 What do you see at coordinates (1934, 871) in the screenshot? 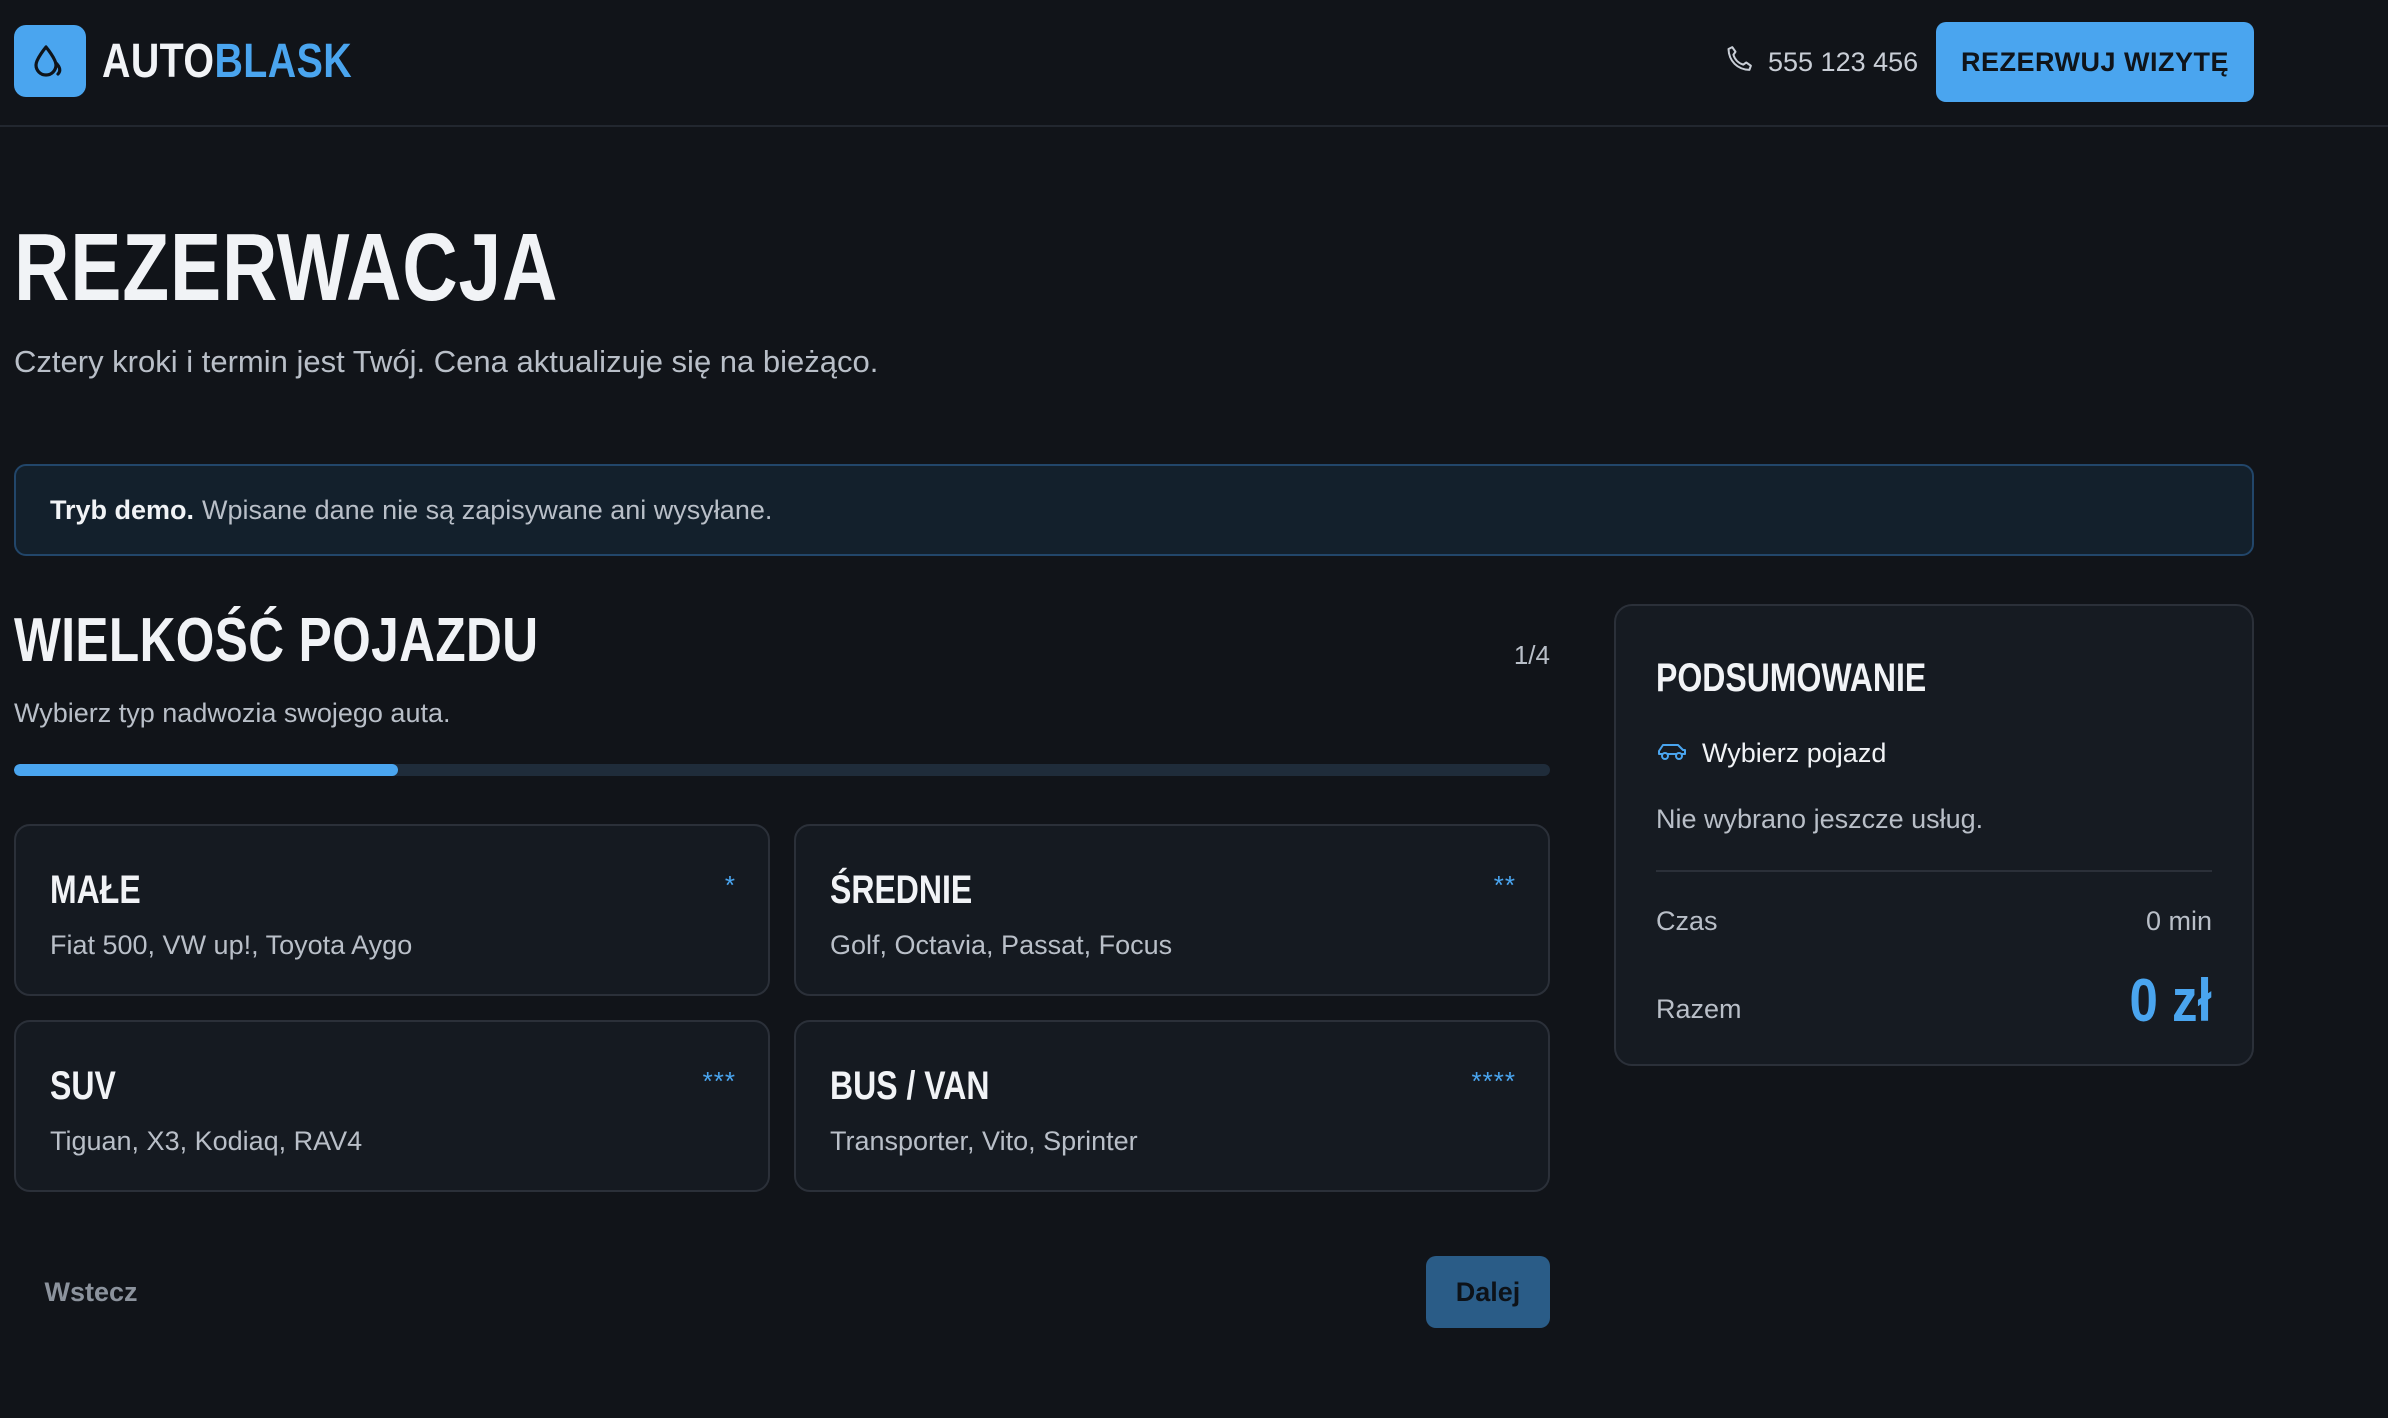
I see `summary-divider` at bounding box center [1934, 871].